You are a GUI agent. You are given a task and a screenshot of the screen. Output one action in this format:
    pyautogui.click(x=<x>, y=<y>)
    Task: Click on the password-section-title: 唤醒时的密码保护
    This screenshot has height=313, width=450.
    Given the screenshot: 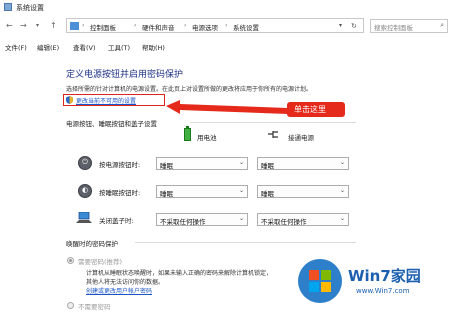 What is the action you would take?
    pyautogui.click(x=92, y=244)
    